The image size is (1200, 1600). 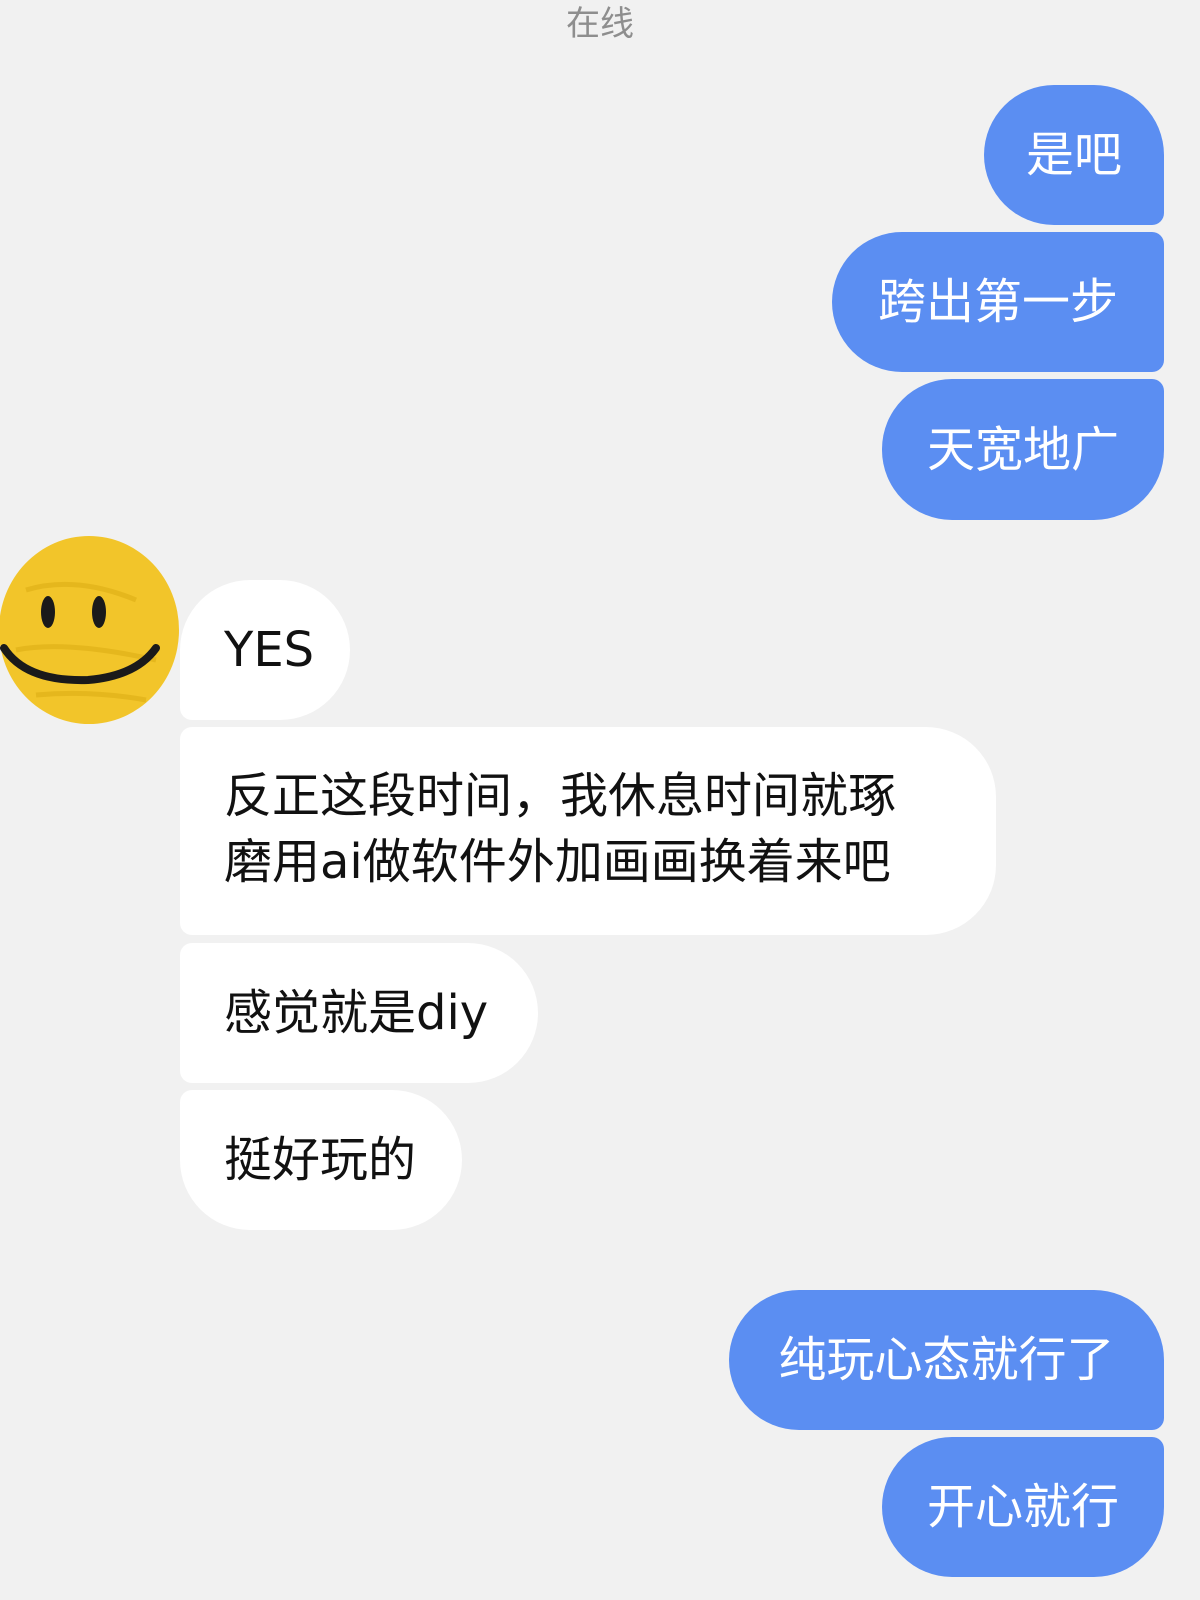 I want to click on message-text: 开心就行, so click(x=1022, y=1507).